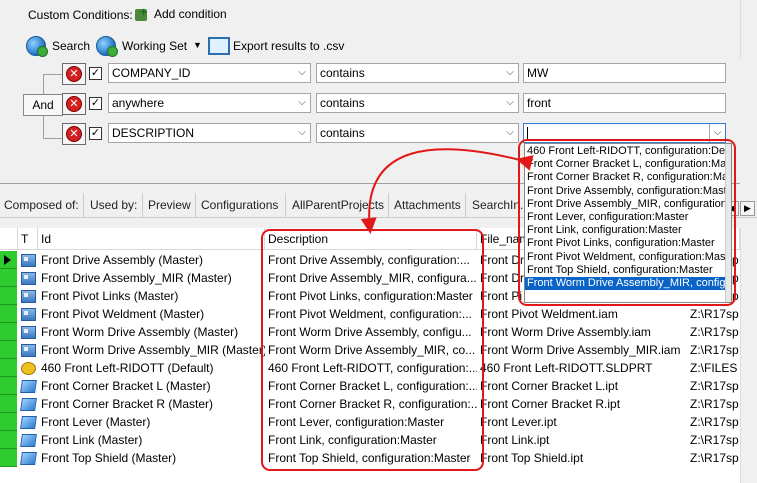 The image size is (757, 483). What do you see at coordinates (219, 46) in the screenshot?
I see `export-icon` at bounding box center [219, 46].